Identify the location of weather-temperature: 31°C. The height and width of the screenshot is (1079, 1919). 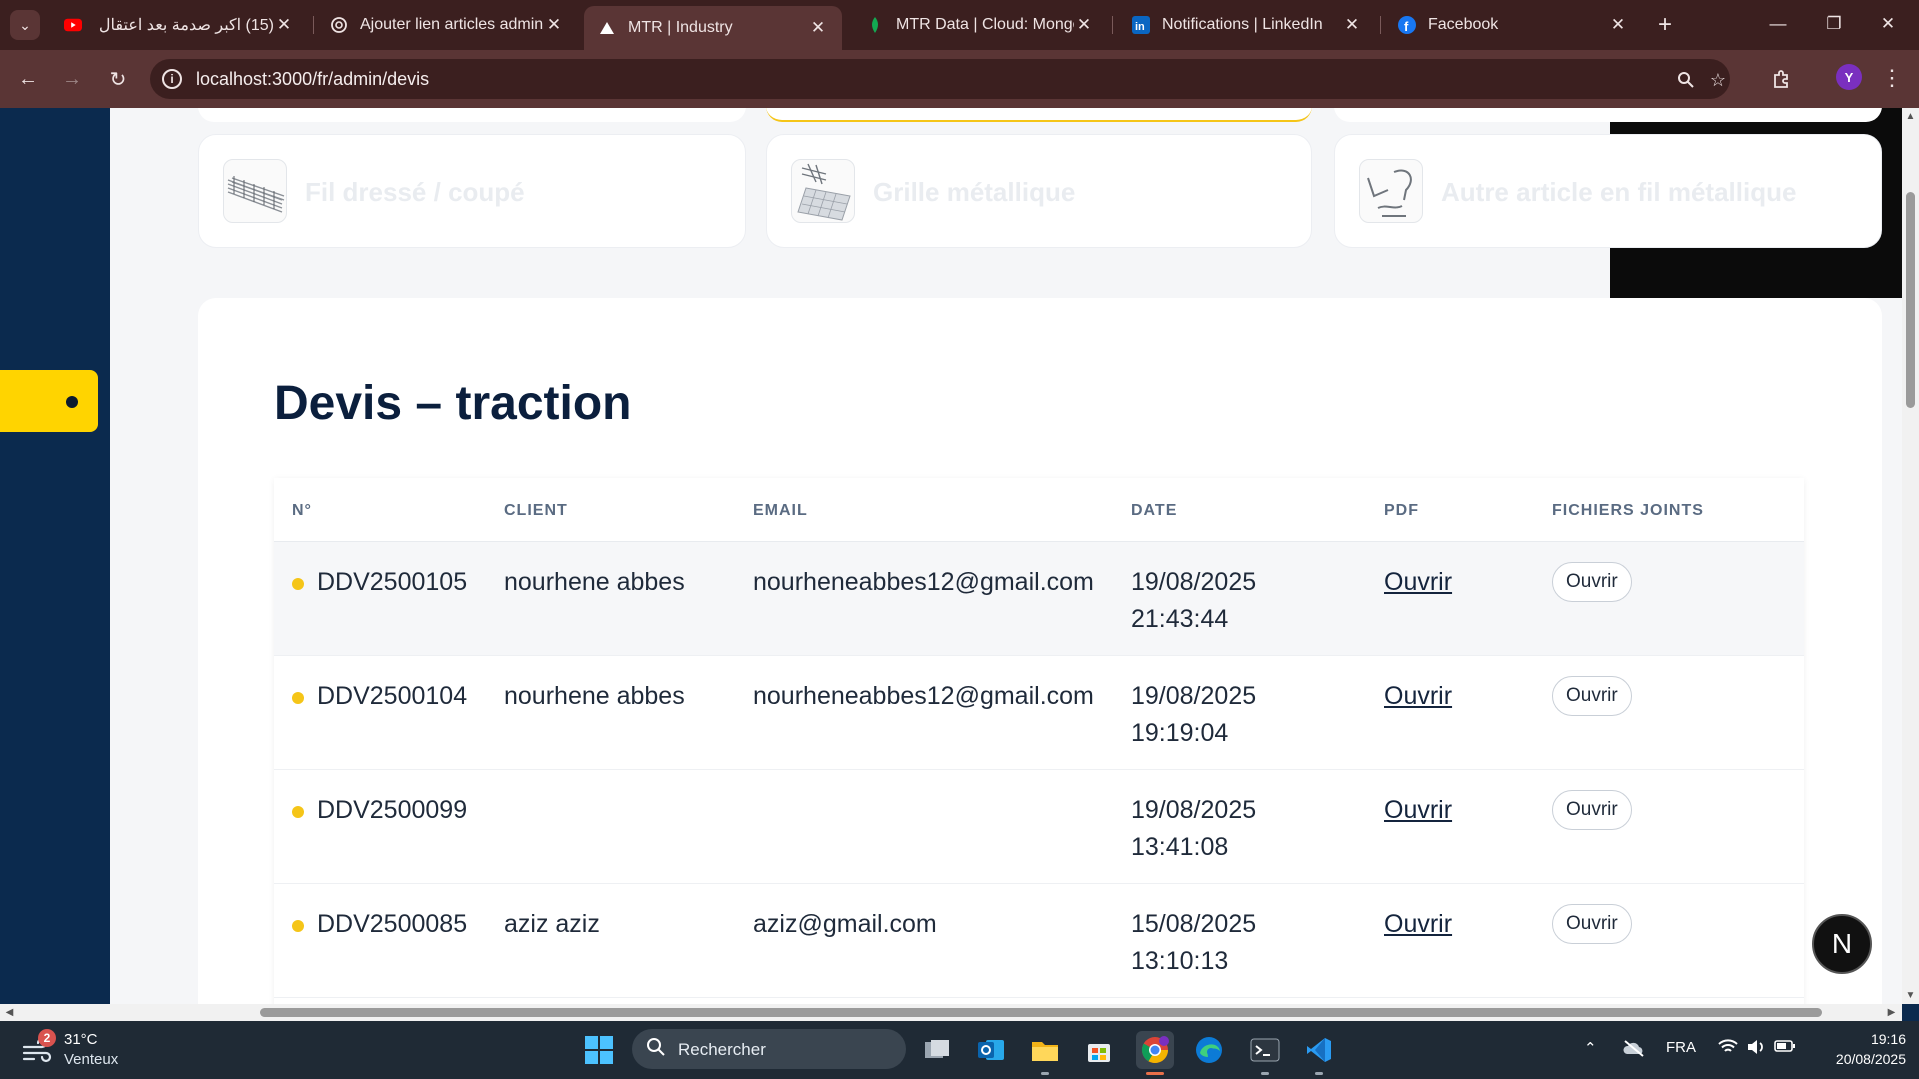
(81, 1039).